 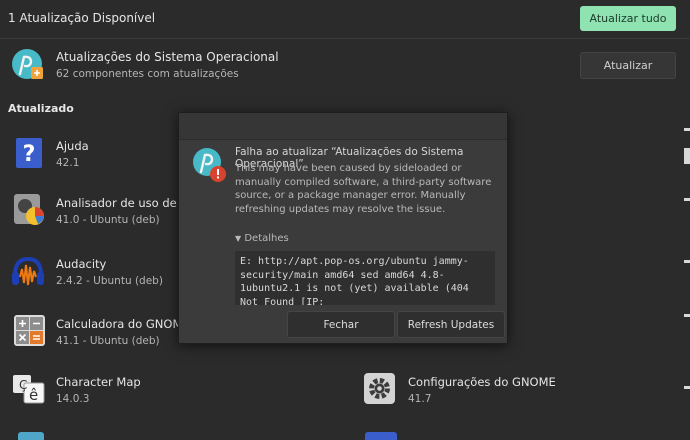 I want to click on pop-os-error-icon, so click(x=209, y=165).